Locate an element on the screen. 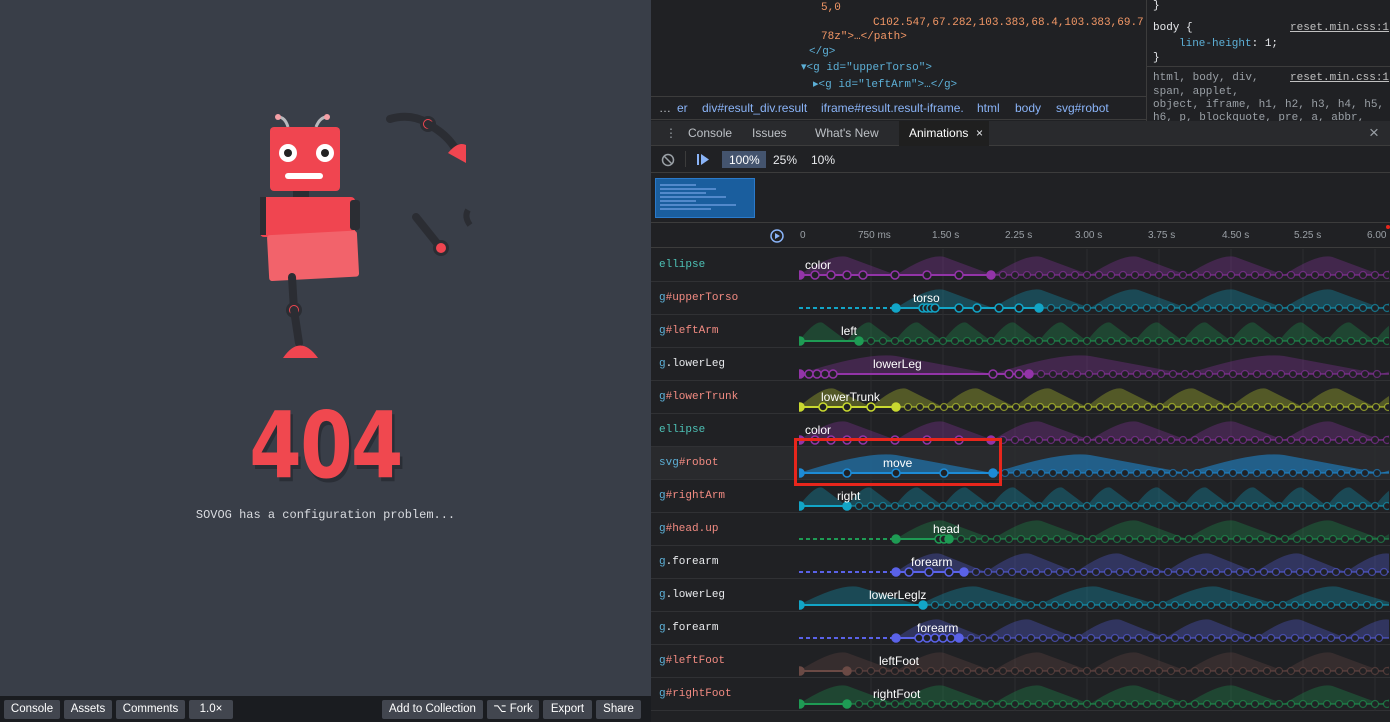  animation-row: g#lowerTrunk lowerTrunk is located at coordinates (1020, 397).